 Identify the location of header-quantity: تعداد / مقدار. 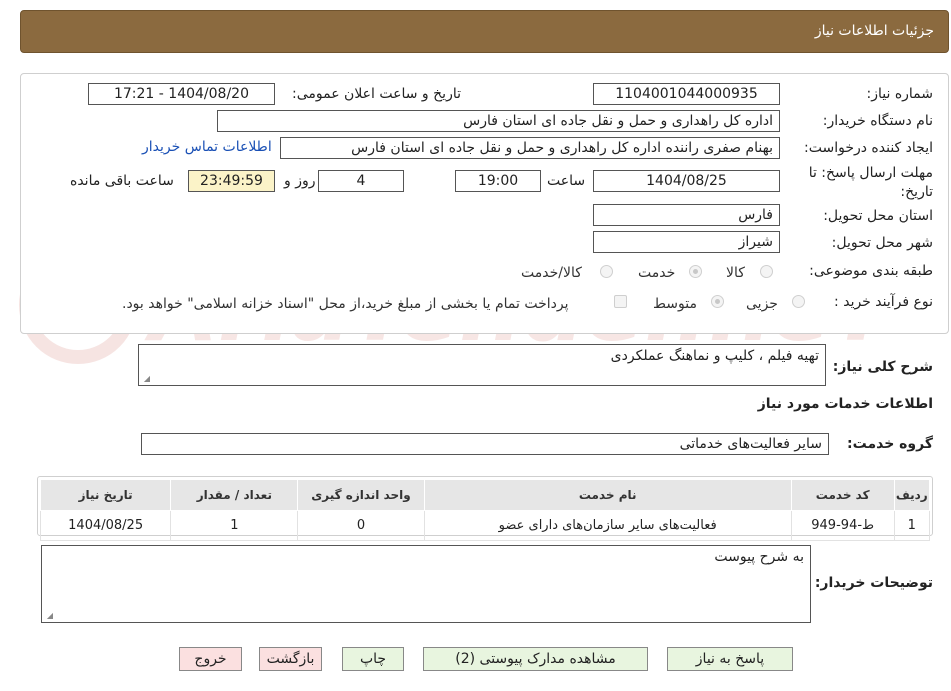
(234, 495).